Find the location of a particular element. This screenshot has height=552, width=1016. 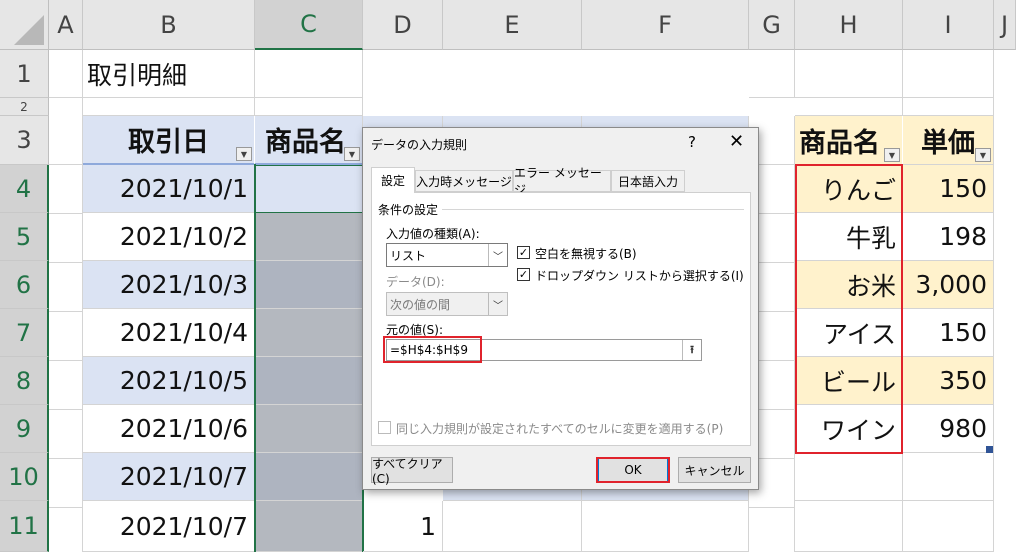

cell-i2 is located at coordinates (948, 107).